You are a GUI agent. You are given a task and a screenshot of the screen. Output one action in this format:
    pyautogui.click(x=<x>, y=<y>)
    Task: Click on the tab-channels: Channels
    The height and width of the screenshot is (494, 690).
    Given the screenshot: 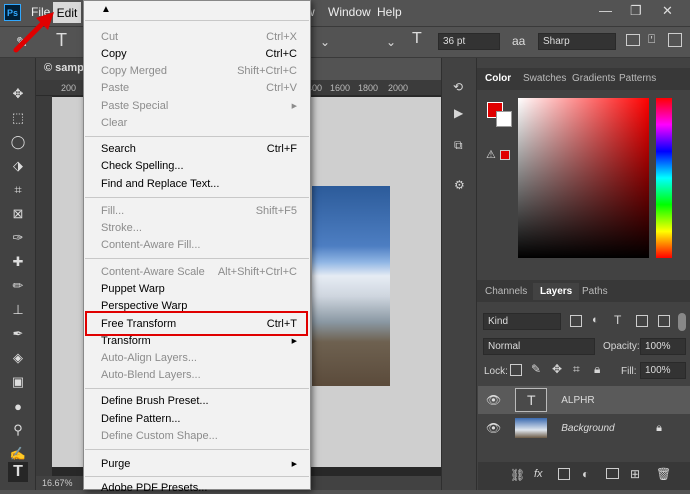 What is the action you would take?
    pyautogui.click(x=506, y=291)
    